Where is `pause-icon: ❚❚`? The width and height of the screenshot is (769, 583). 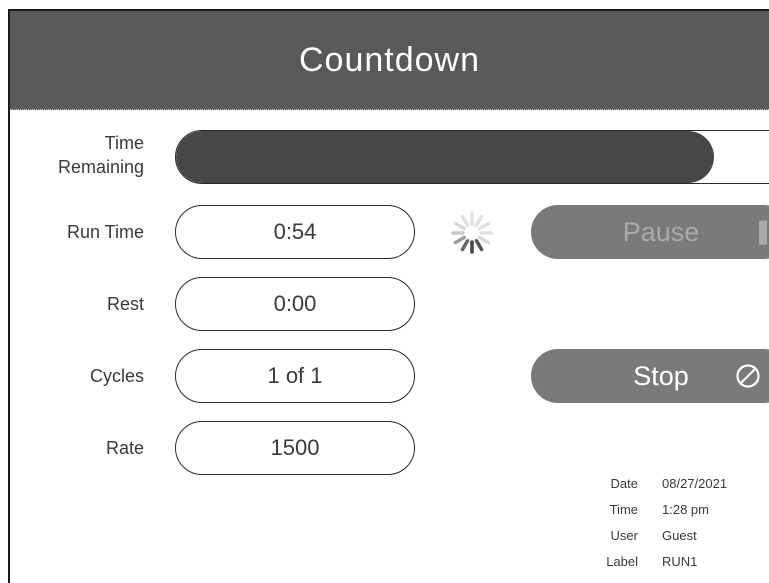
pause-icon: ❚❚ is located at coordinates (761, 232).